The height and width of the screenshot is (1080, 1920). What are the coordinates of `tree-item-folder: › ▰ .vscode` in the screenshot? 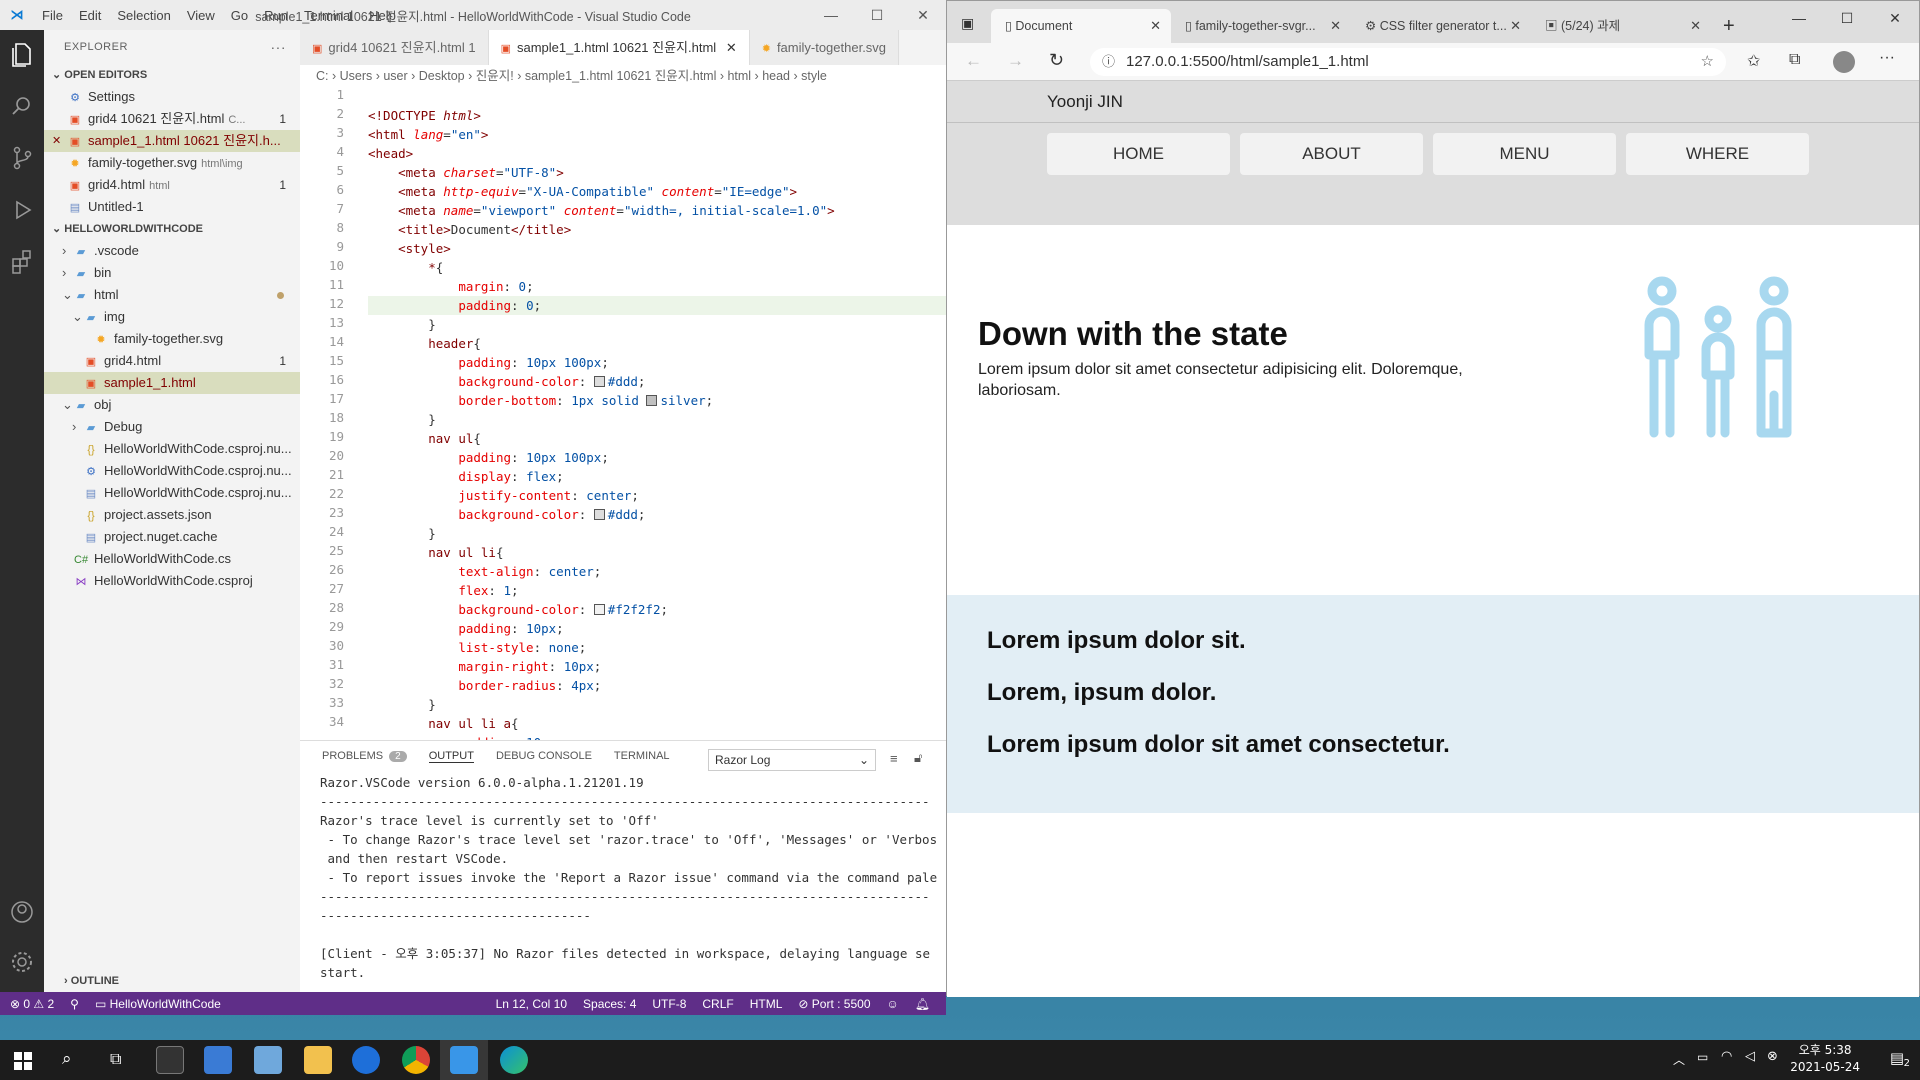 It's located at (172, 251).